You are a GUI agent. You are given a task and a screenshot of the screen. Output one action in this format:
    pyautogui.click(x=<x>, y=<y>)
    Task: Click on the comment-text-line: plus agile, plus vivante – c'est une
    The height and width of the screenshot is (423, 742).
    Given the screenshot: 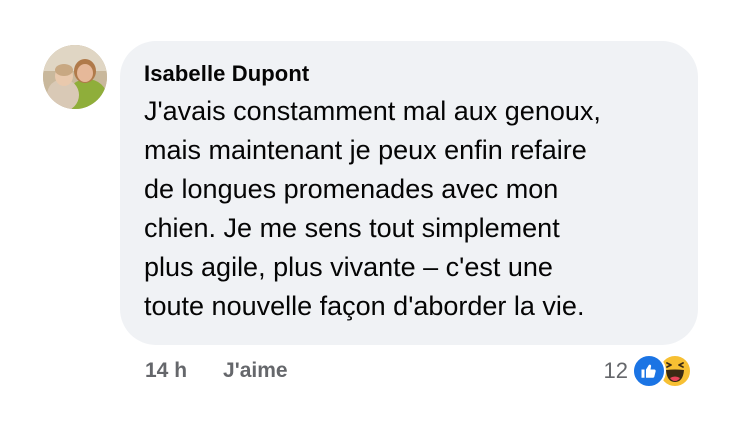 What is the action you would take?
    pyautogui.click(x=348, y=267)
    